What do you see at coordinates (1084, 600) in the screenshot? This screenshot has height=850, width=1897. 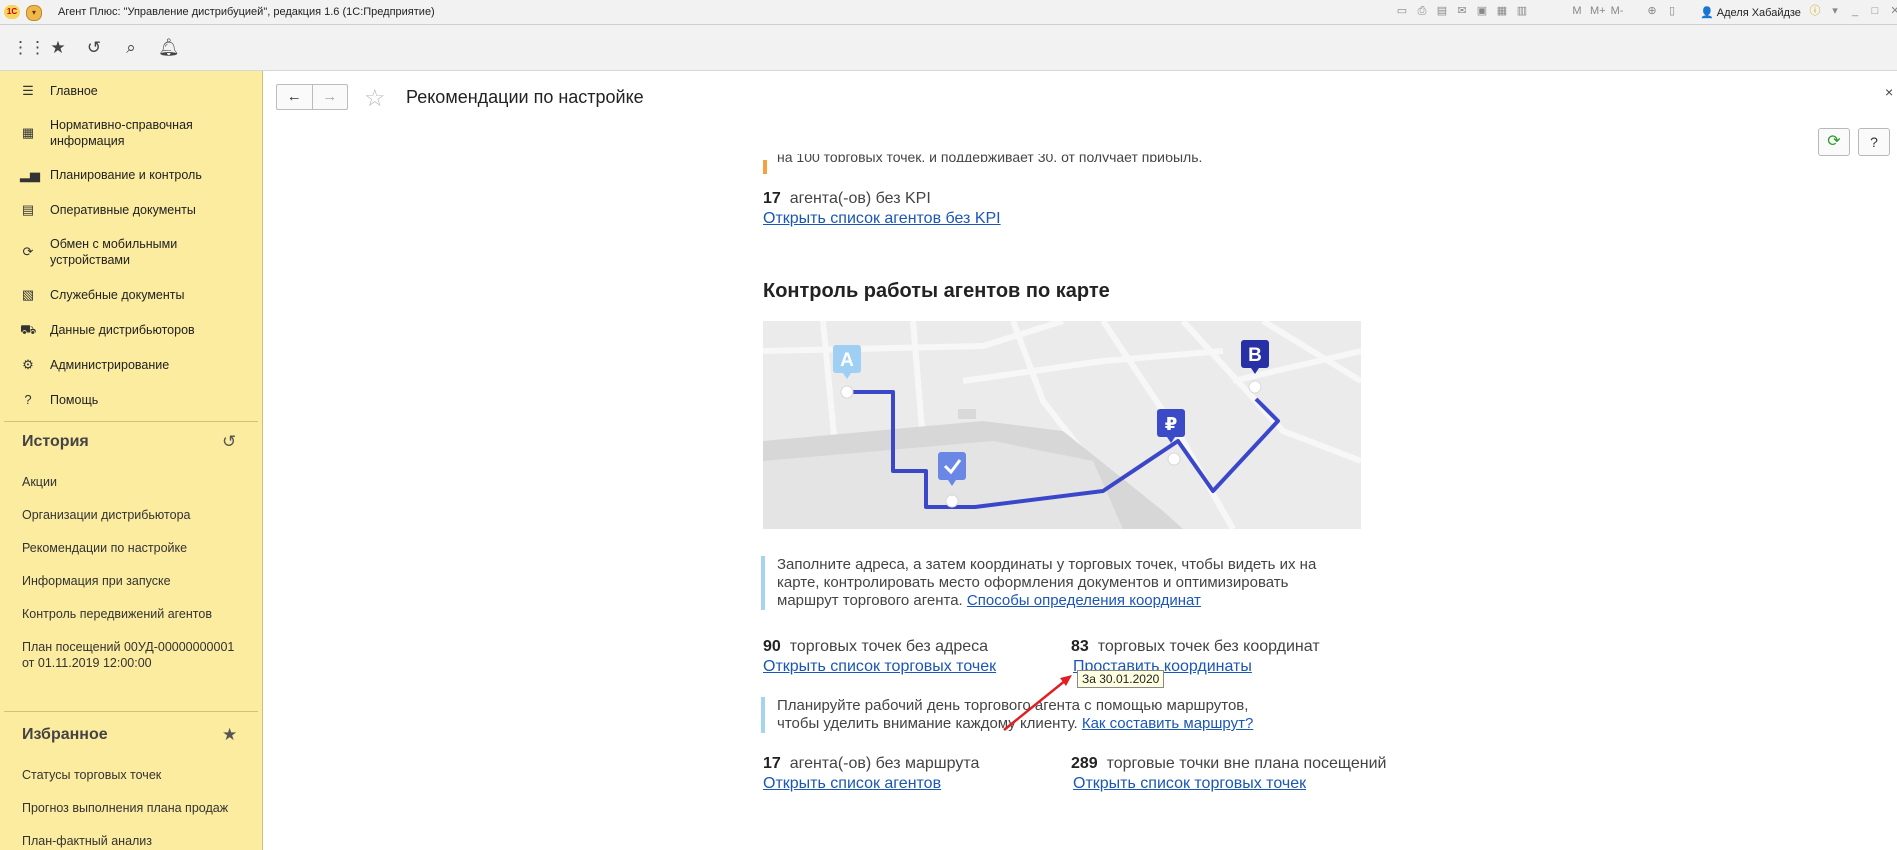 I see `coordinates-methods-link: Способы определения координат` at bounding box center [1084, 600].